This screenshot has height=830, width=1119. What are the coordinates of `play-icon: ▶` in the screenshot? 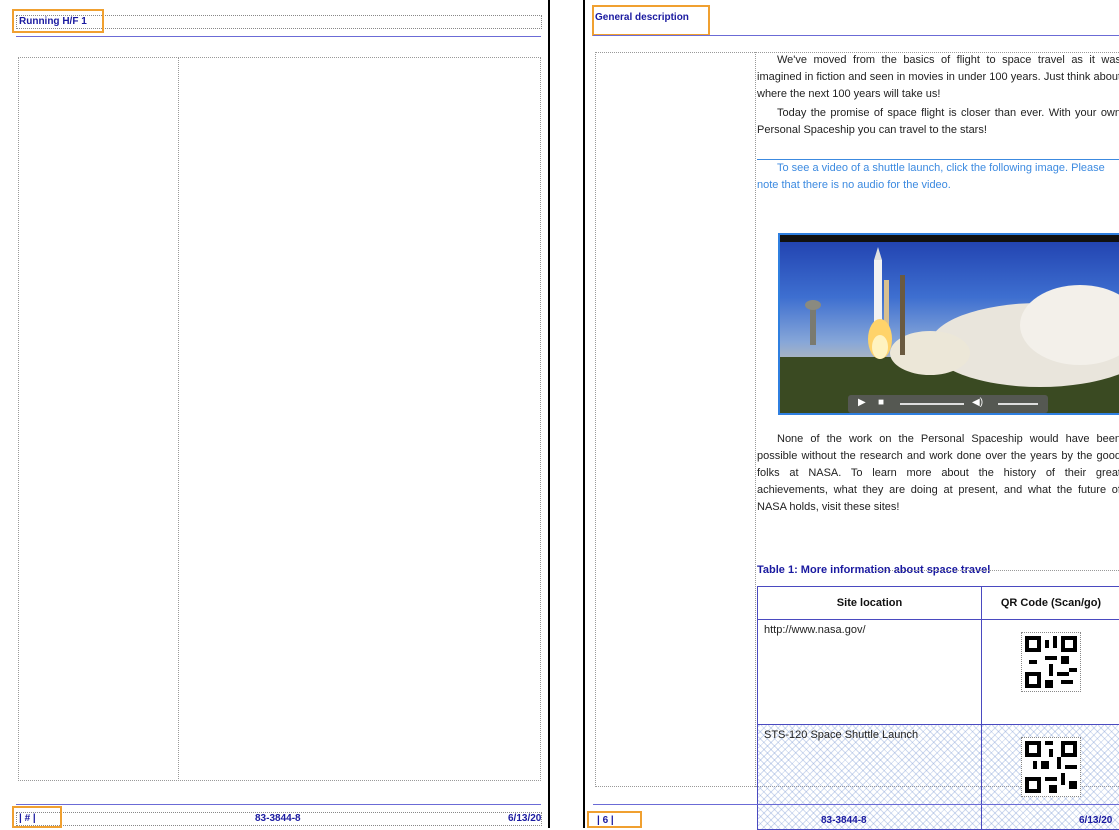 It's located at (862, 402).